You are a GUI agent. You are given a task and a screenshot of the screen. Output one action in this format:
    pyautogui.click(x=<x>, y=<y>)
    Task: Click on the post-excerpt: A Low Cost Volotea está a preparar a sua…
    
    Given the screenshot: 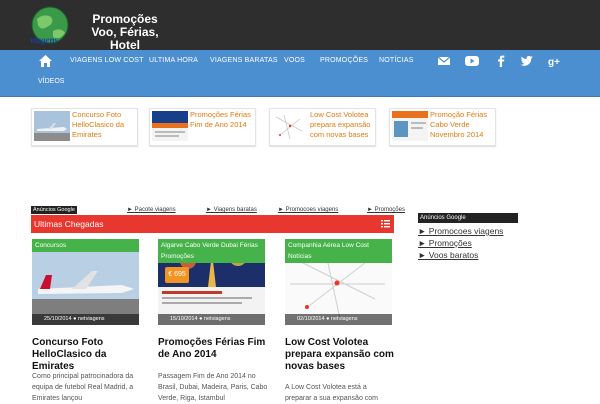 What is the action you would take?
    pyautogui.click(x=331, y=393)
    